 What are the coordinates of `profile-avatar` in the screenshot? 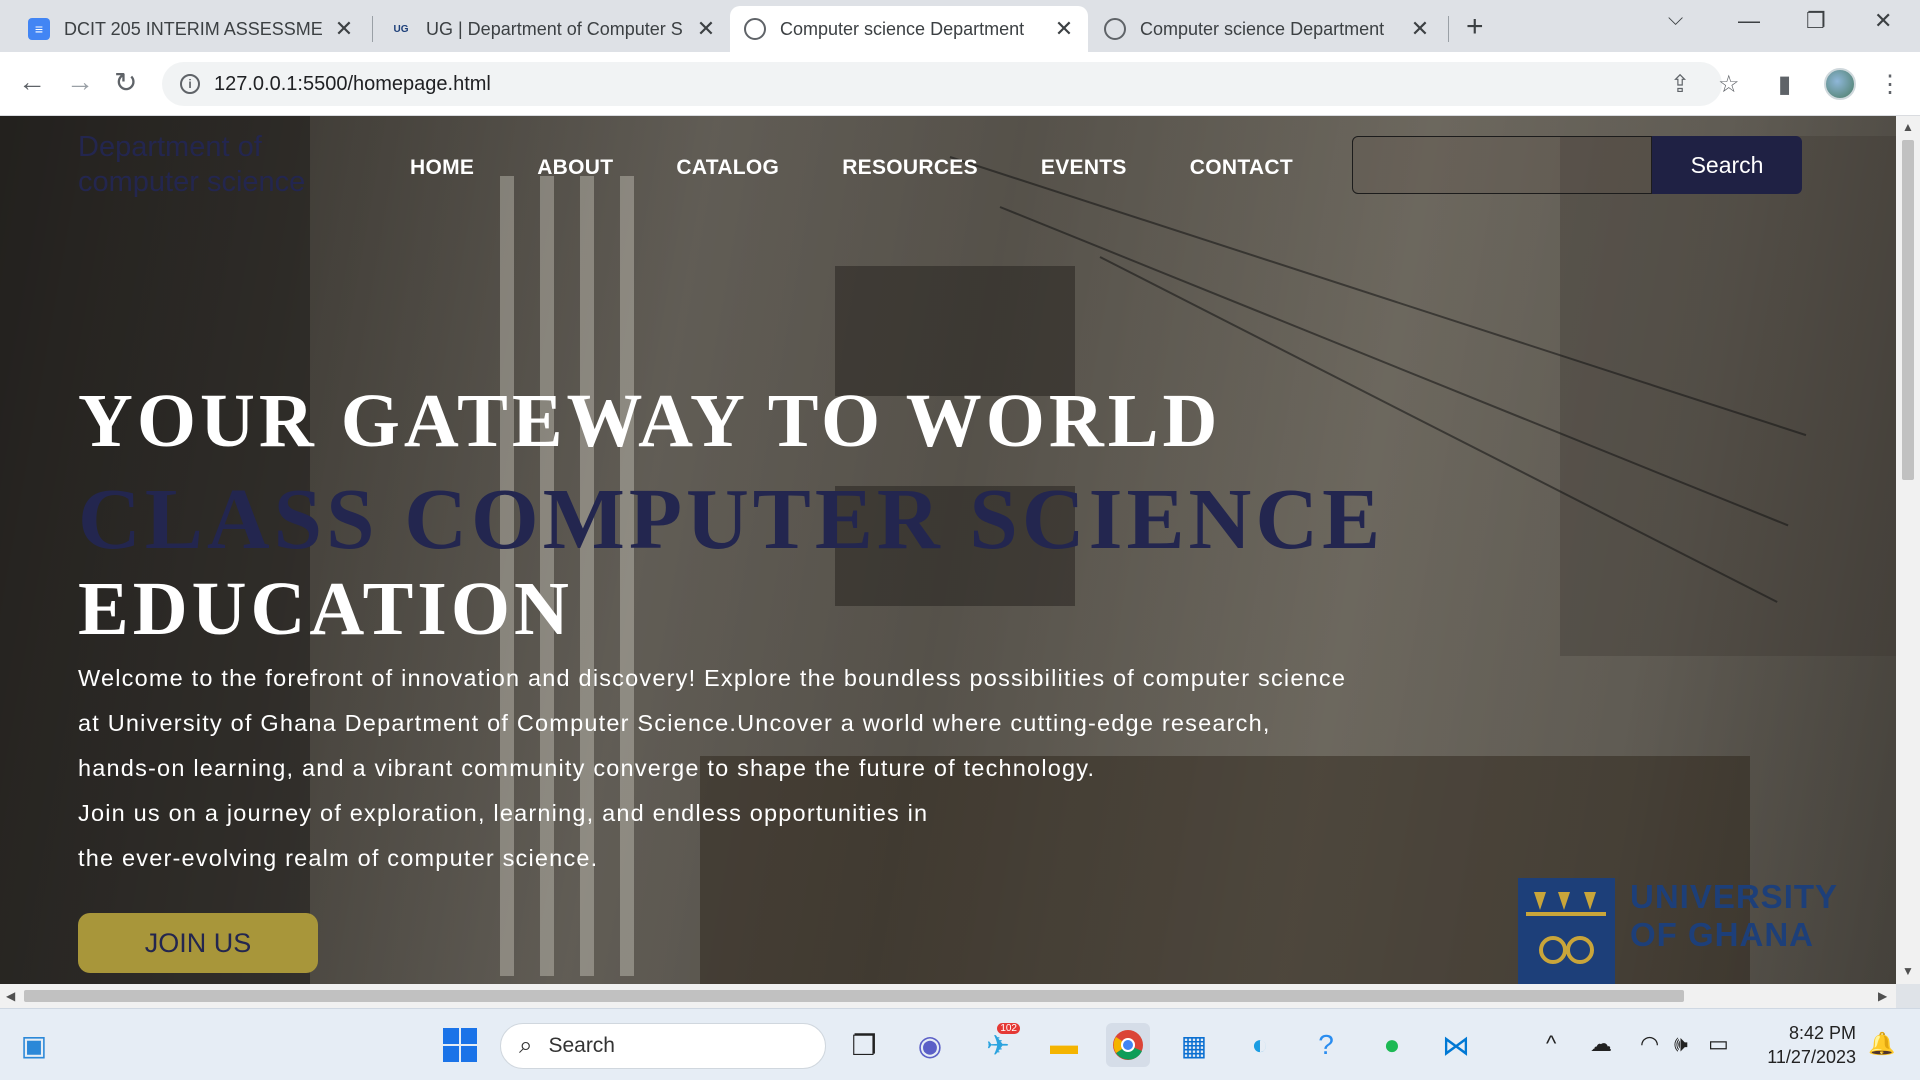 It's located at (1840, 84).